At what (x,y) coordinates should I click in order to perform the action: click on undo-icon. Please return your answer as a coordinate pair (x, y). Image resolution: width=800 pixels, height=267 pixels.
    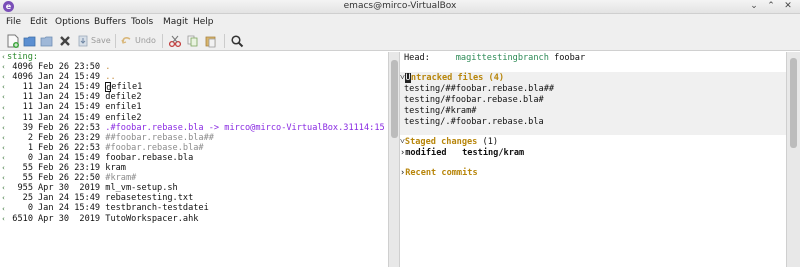
    Looking at the image, I should click on (126, 41).